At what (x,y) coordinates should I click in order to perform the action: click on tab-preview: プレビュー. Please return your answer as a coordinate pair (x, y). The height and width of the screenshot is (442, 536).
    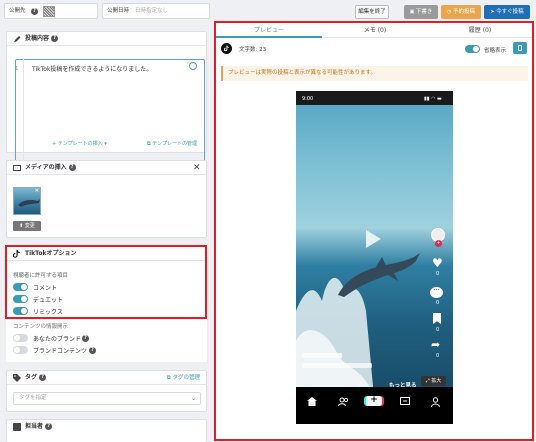
    Looking at the image, I should click on (269, 31).